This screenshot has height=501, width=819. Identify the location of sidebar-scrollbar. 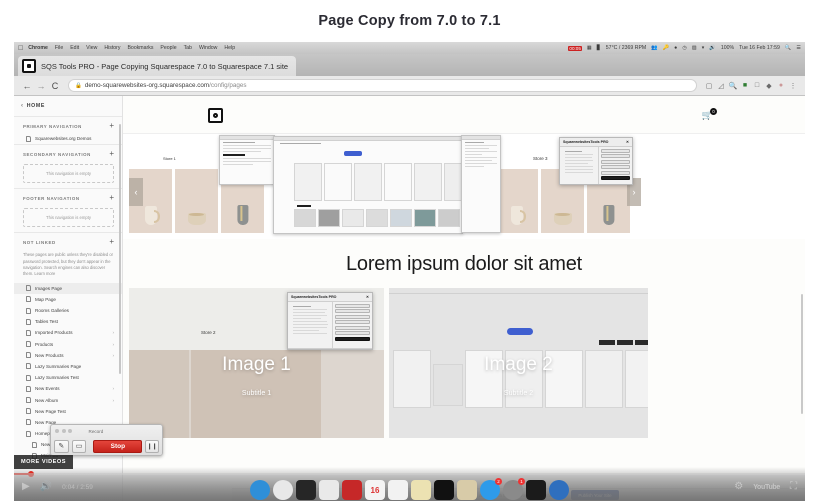
(120, 249).